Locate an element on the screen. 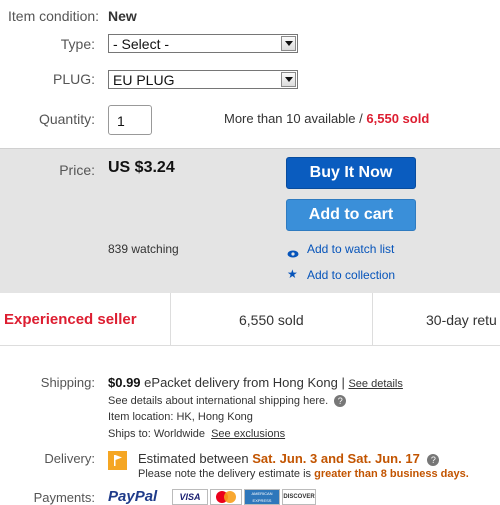  quantity-input: 1 is located at coordinates (130, 120).